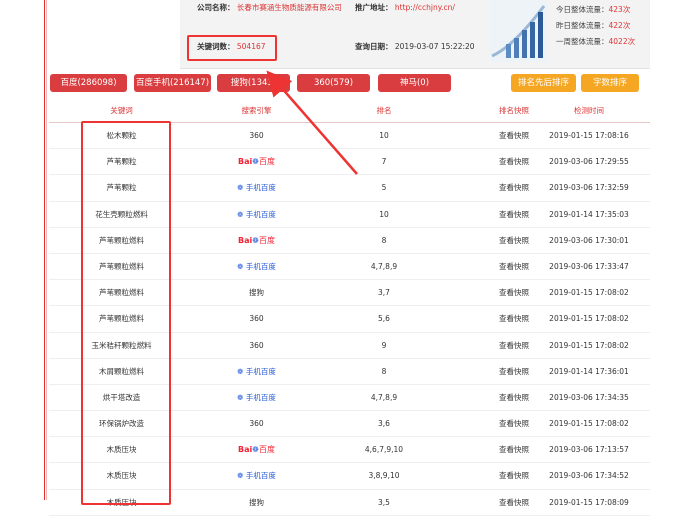 The image size is (700, 516). Describe the element at coordinates (312, 122) in the screenshot. I see `annotation-arrow` at that location.